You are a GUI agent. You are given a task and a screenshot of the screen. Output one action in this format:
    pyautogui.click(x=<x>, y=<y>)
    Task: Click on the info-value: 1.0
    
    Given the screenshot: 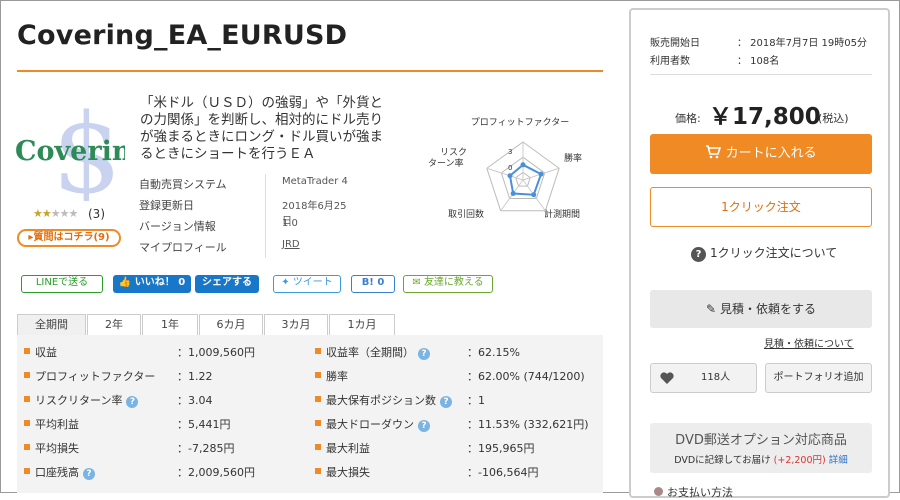 What is the action you would take?
    pyautogui.click(x=290, y=223)
    